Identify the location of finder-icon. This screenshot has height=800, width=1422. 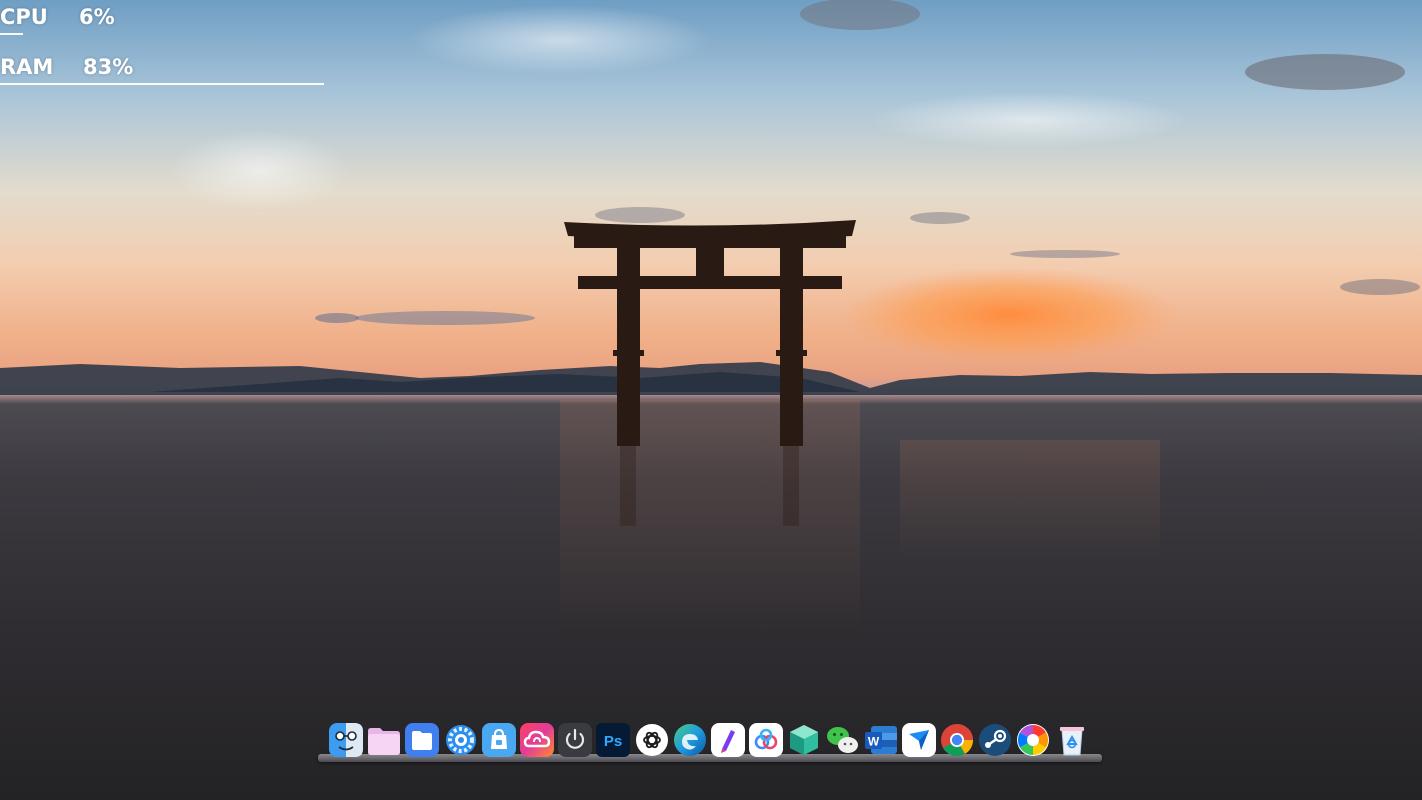
(346, 740).